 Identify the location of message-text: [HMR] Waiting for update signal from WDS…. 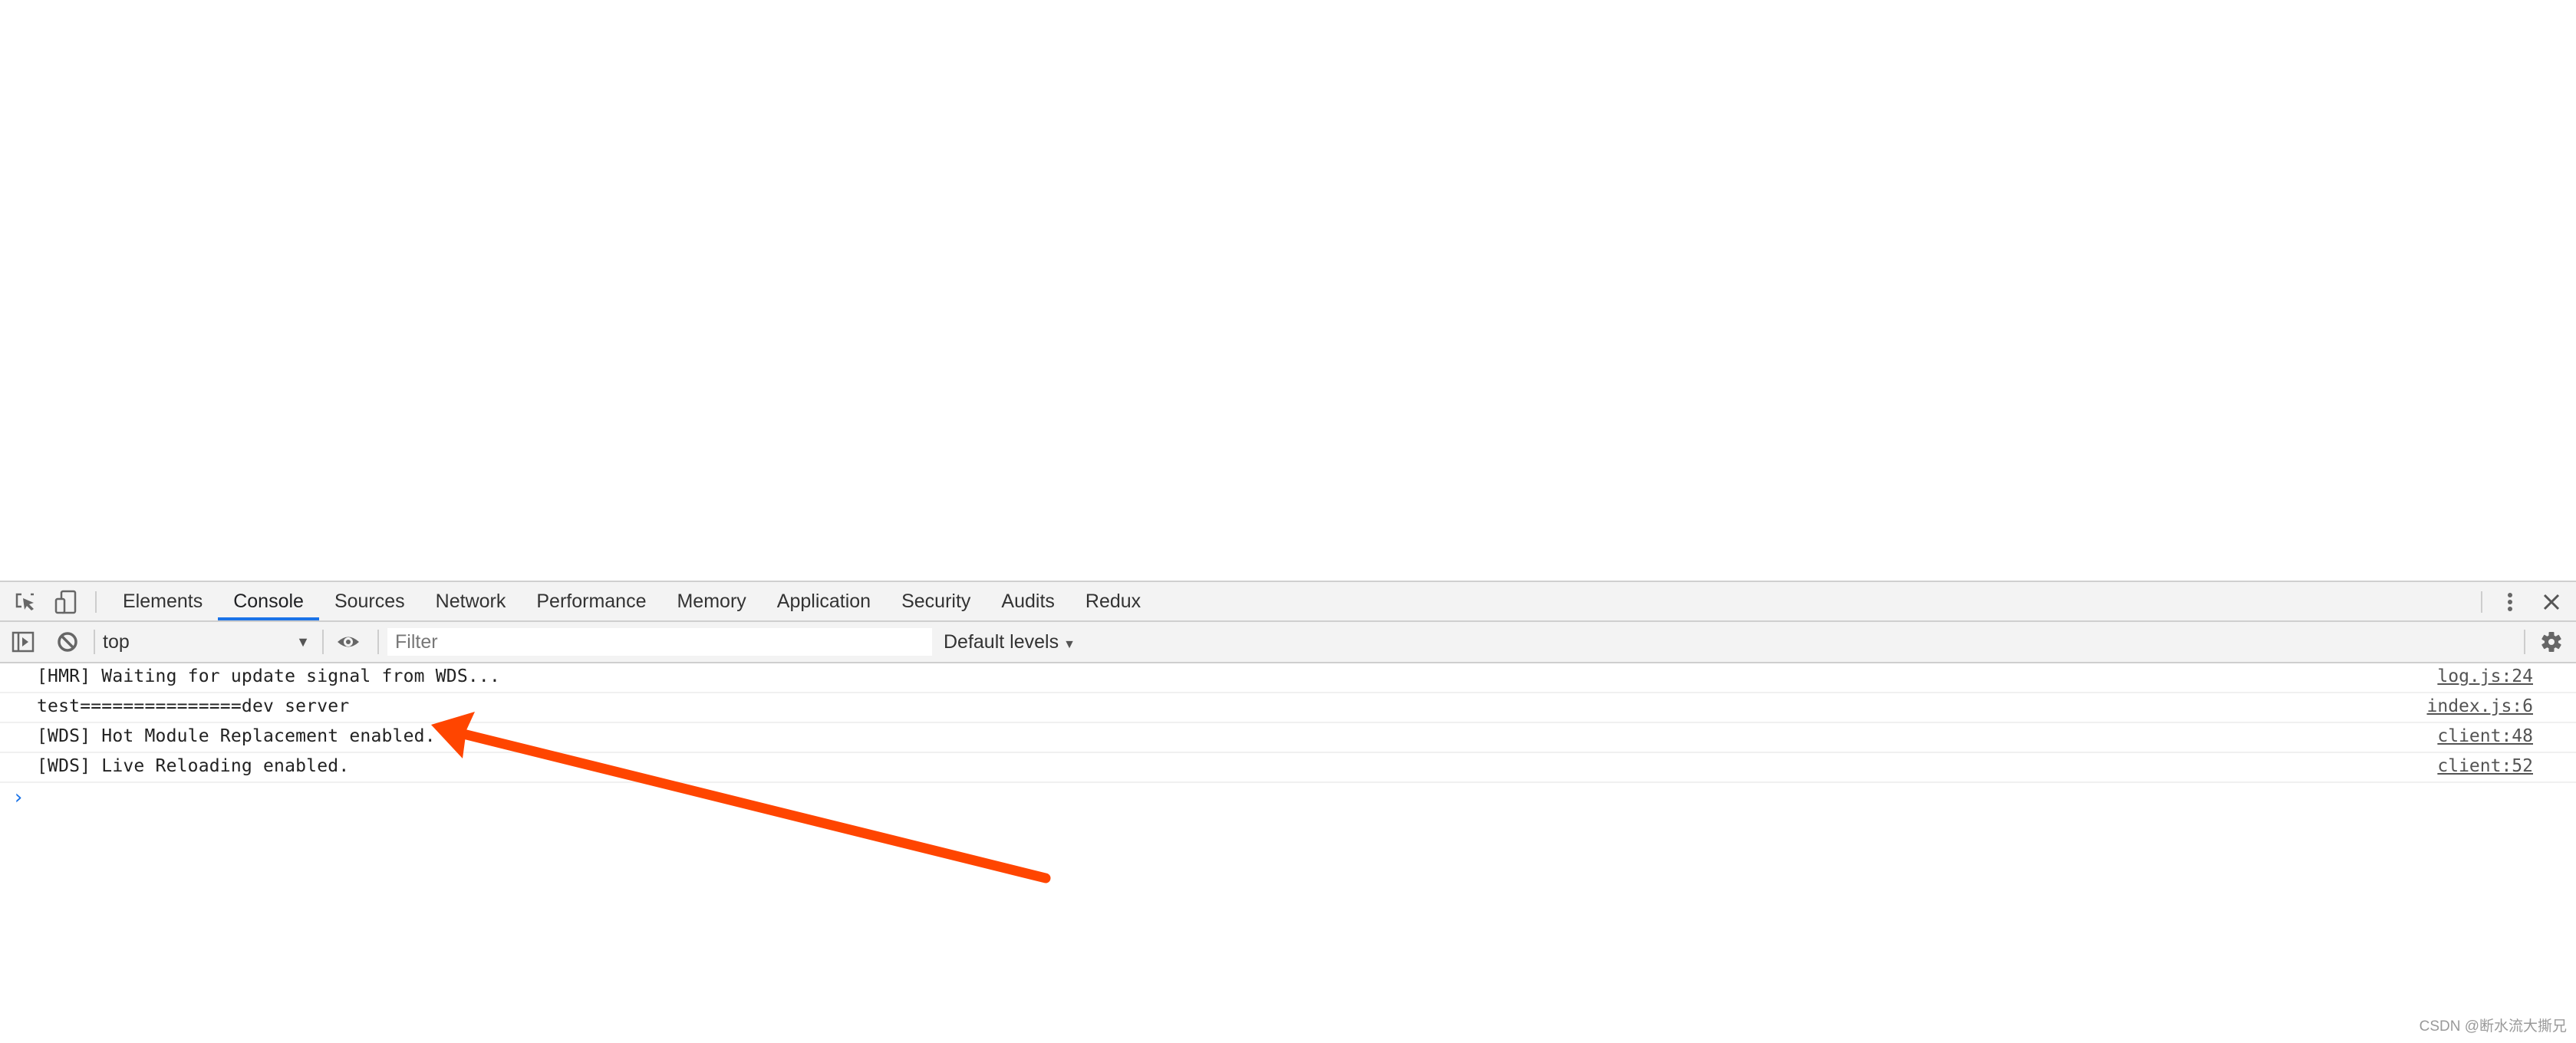
(269, 676).